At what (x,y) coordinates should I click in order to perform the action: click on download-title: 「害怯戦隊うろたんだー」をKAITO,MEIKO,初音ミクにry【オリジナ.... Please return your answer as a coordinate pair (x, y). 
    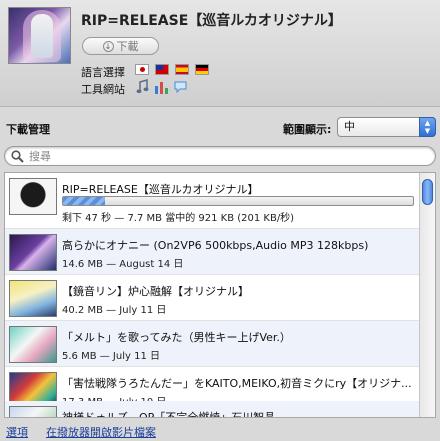
    Looking at the image, I should click on (237, 383).